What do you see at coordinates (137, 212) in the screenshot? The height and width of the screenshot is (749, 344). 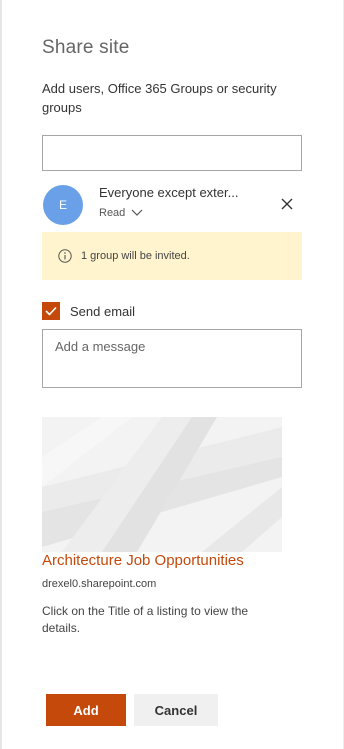 I see `chevron-down-icon` at bounding box center [137, 212].